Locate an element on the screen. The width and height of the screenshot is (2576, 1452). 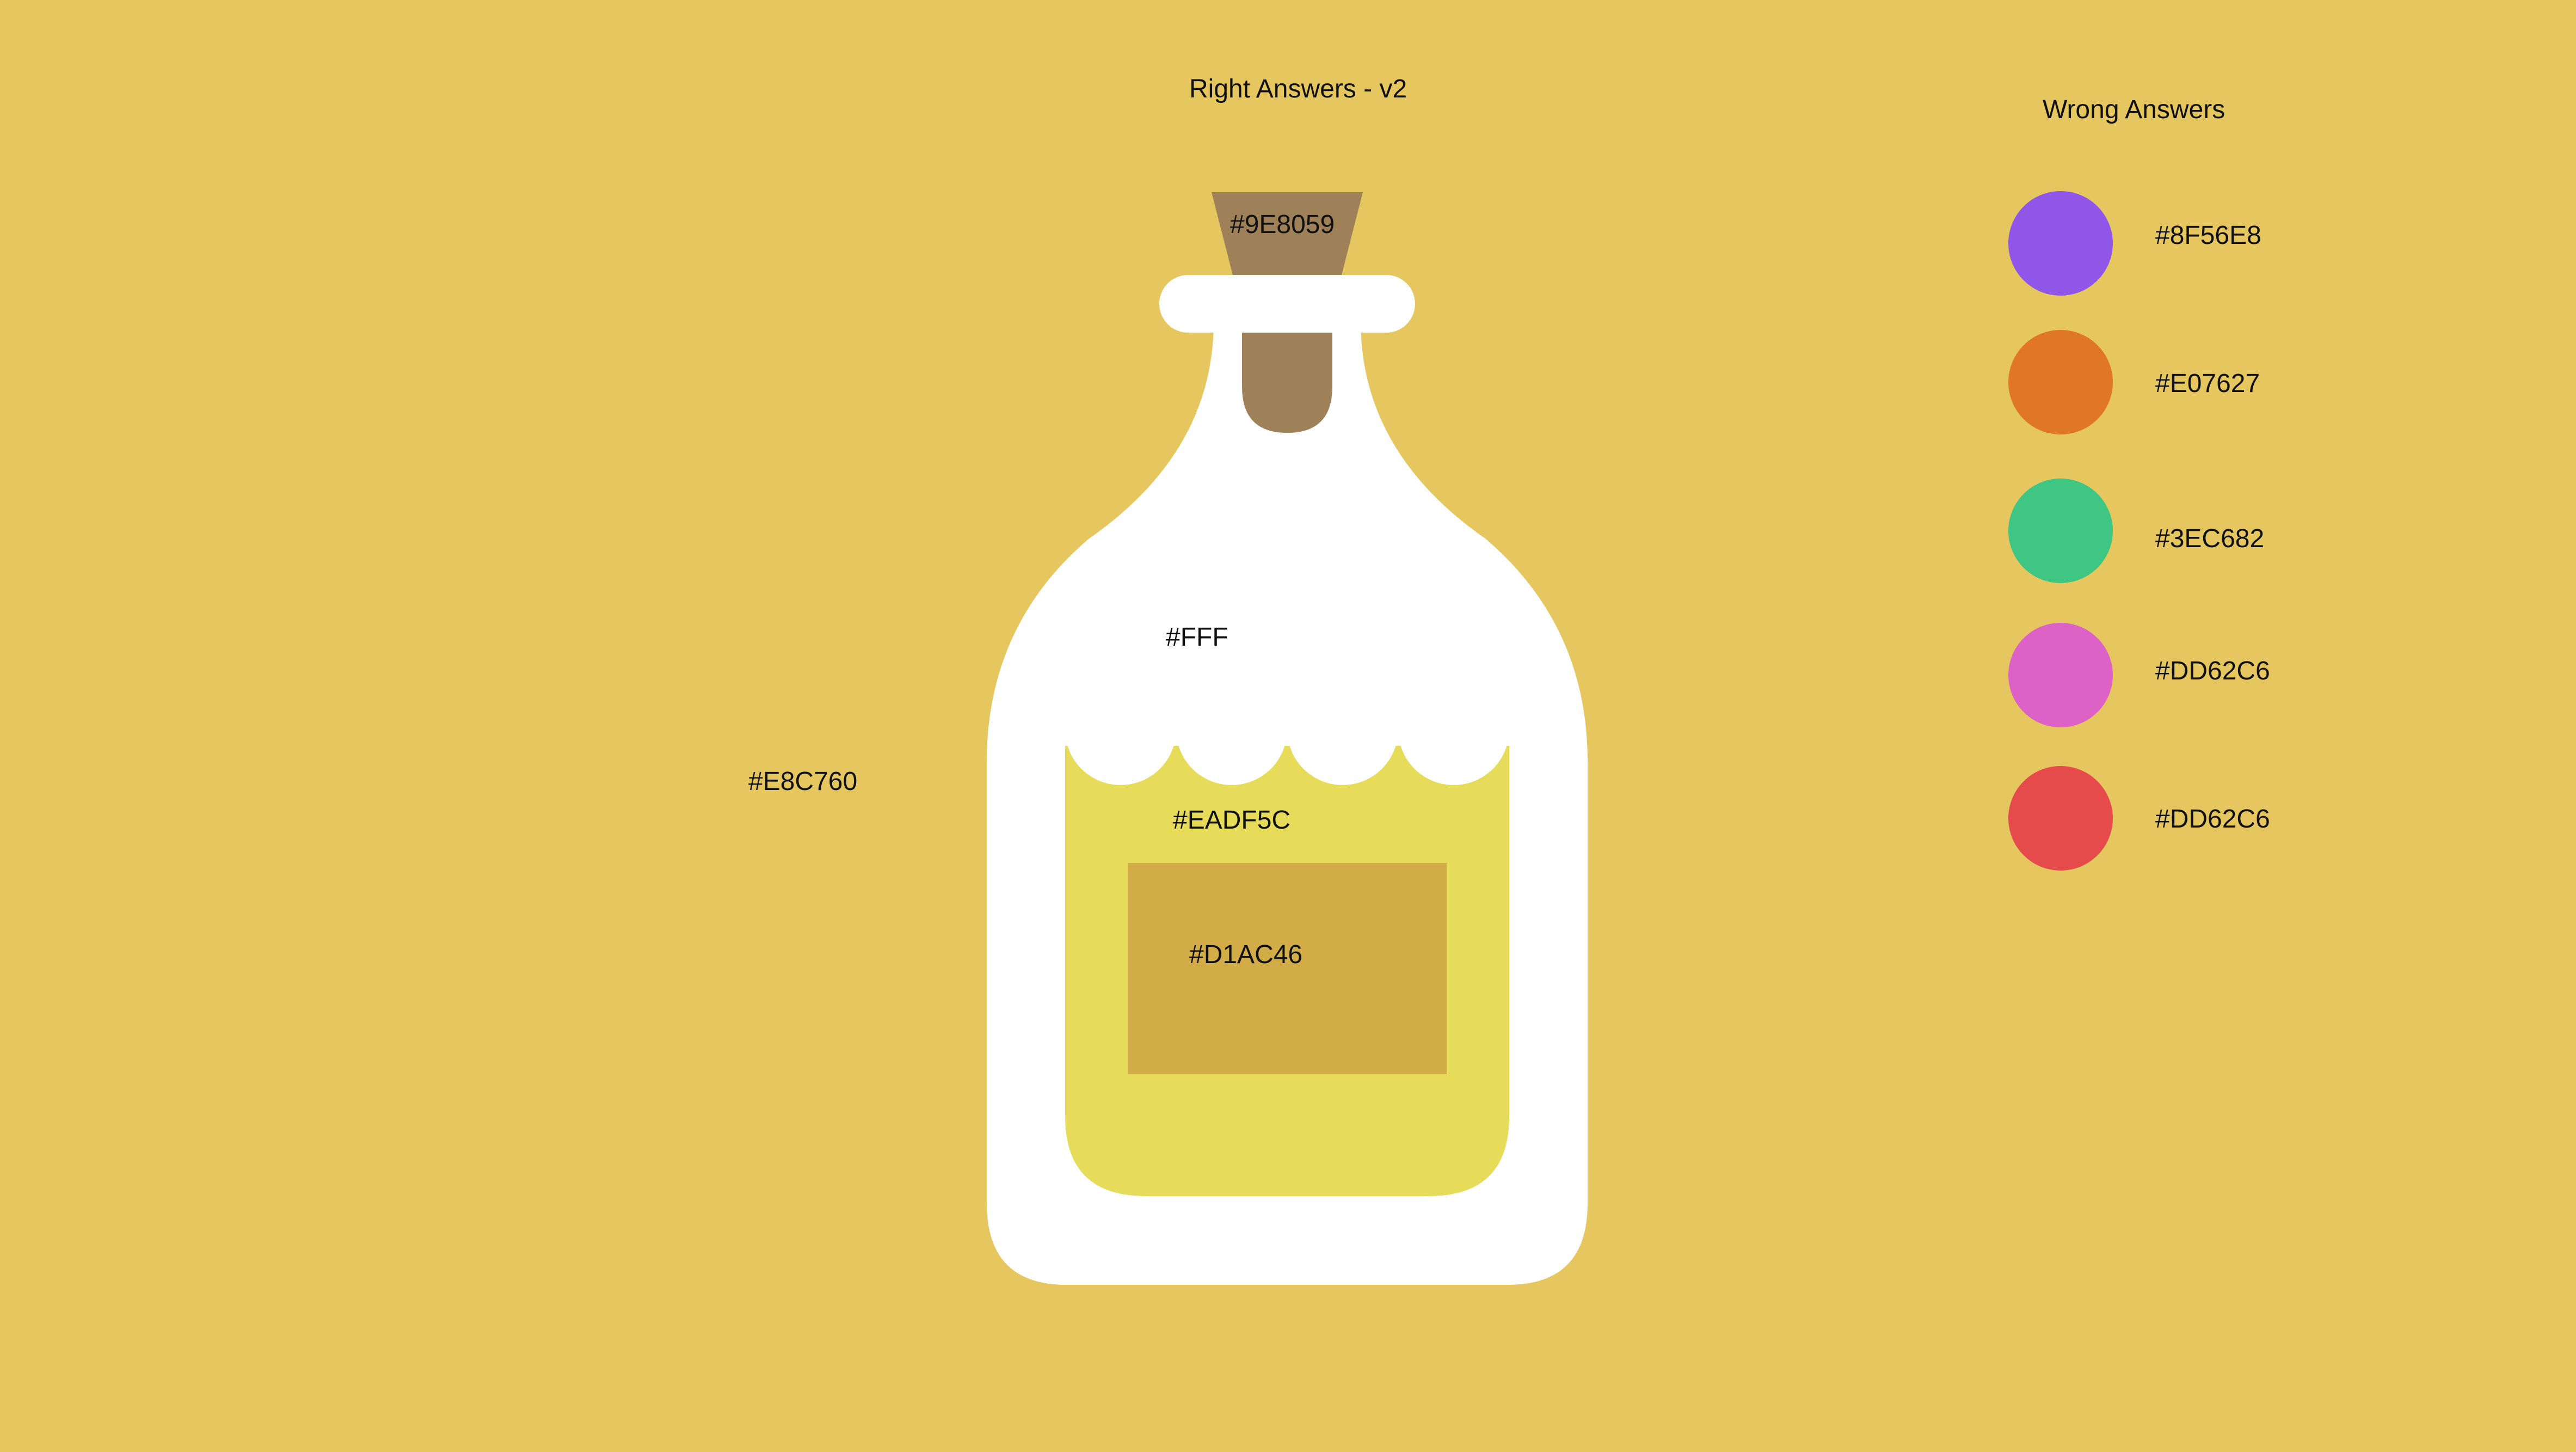
label-color-label: #D1AC46 is located at coordinates (1246, 955).